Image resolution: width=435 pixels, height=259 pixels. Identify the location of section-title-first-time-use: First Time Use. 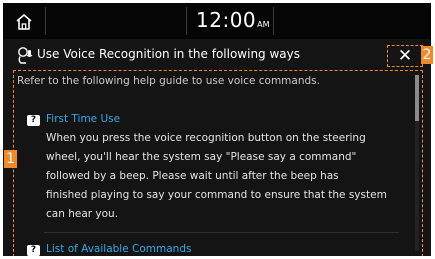
(83, 119).